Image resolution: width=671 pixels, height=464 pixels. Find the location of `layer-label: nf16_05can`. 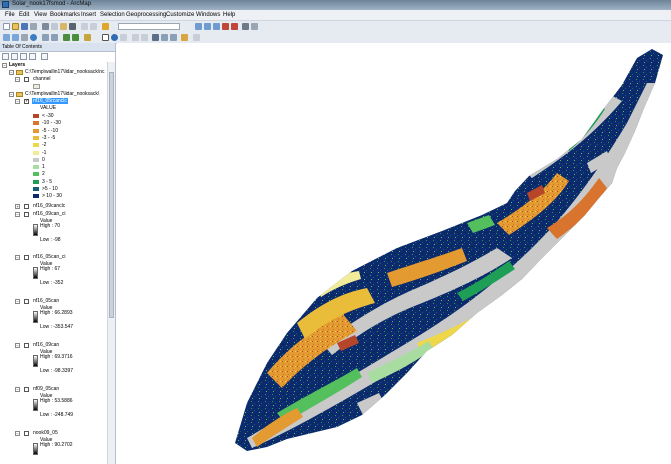

layer-label: nf16_05can is located at coordinates (46, 301).